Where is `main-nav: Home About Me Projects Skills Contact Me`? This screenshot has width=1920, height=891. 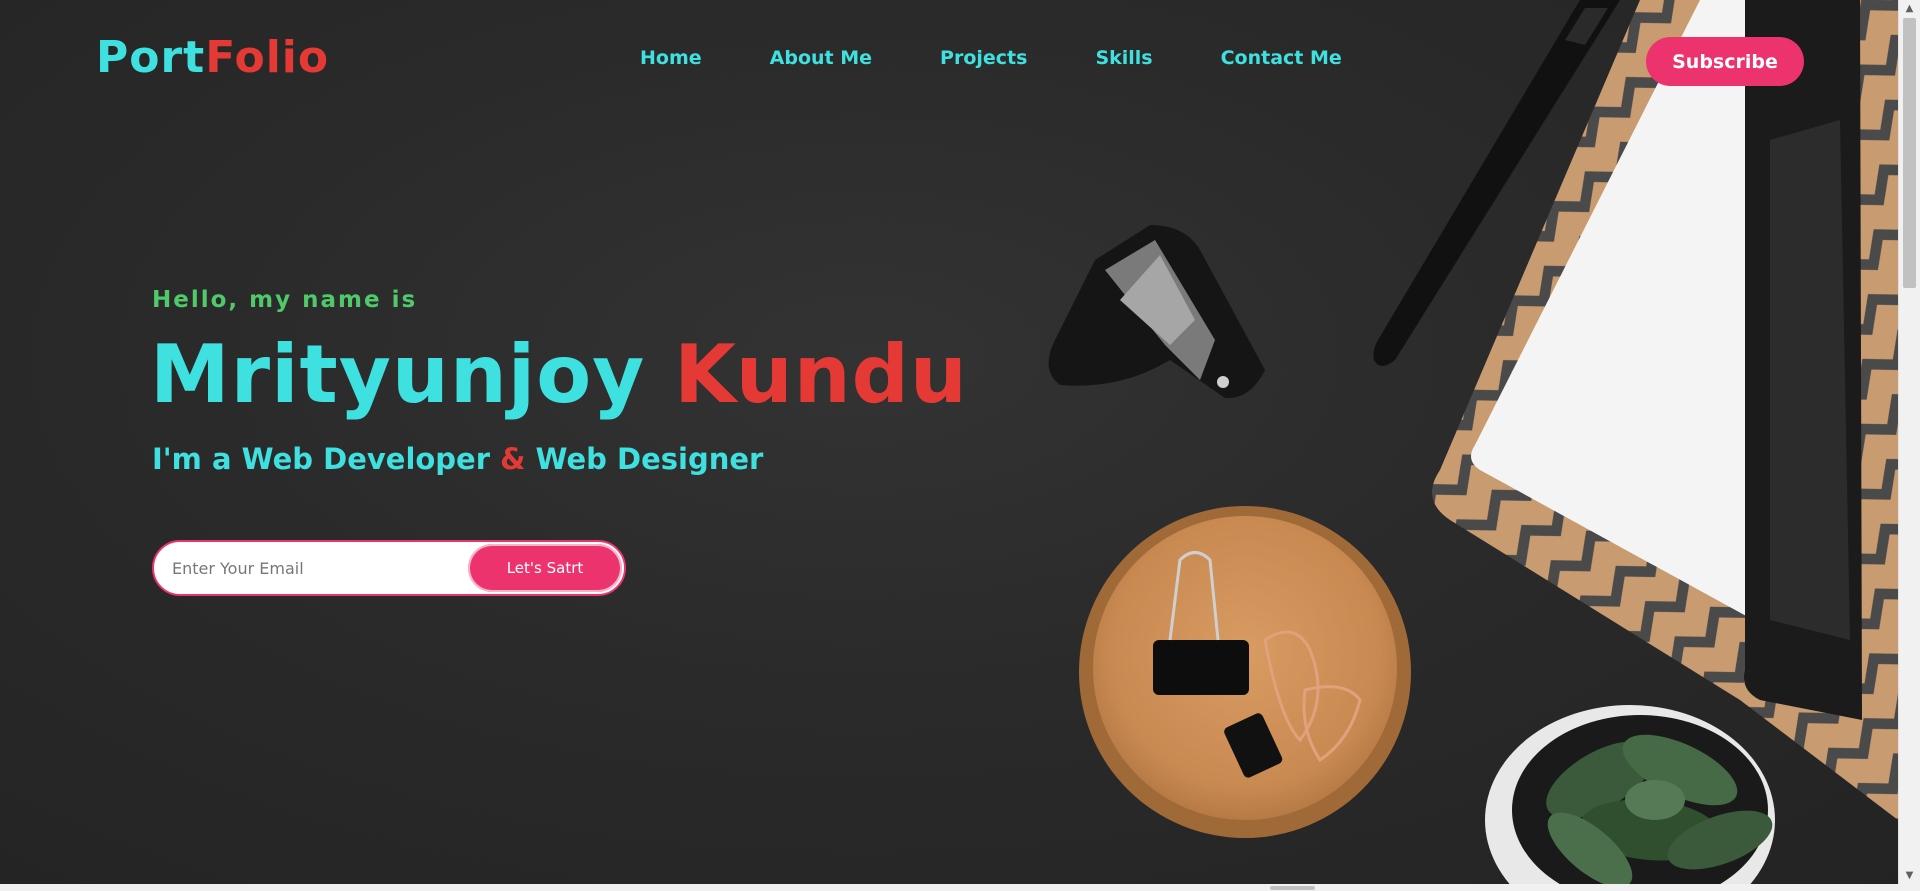 main-nav: Home About Me Projects Skills Contact Me is located at coordinates (991, 58).